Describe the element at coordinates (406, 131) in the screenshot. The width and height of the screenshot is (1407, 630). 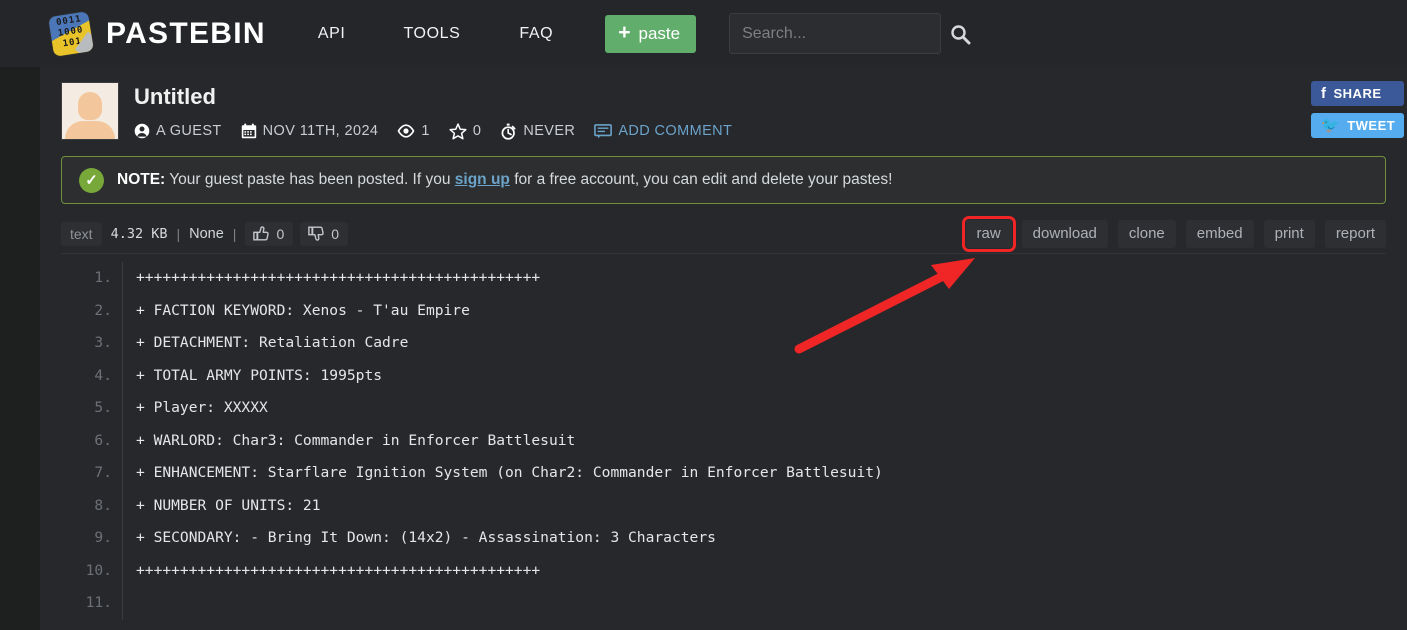
I see `eye-icon` at that location.